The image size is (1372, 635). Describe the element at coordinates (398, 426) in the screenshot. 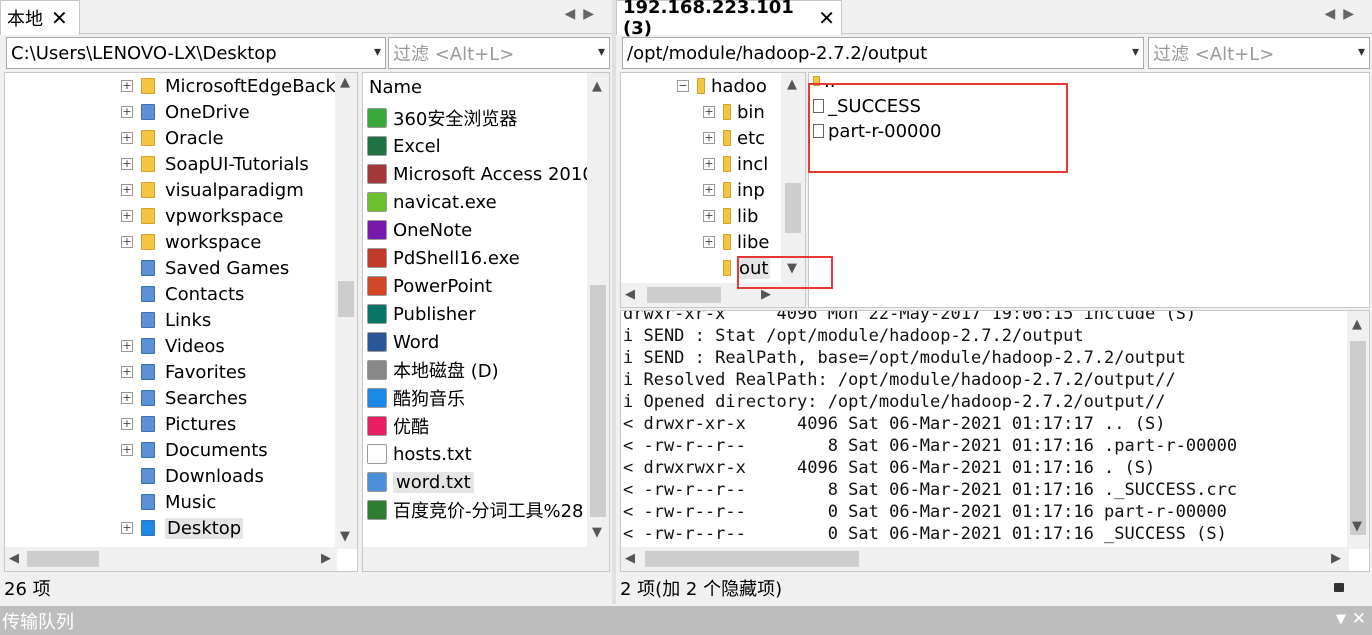

I see `file-list-item: 优酷` at that location.